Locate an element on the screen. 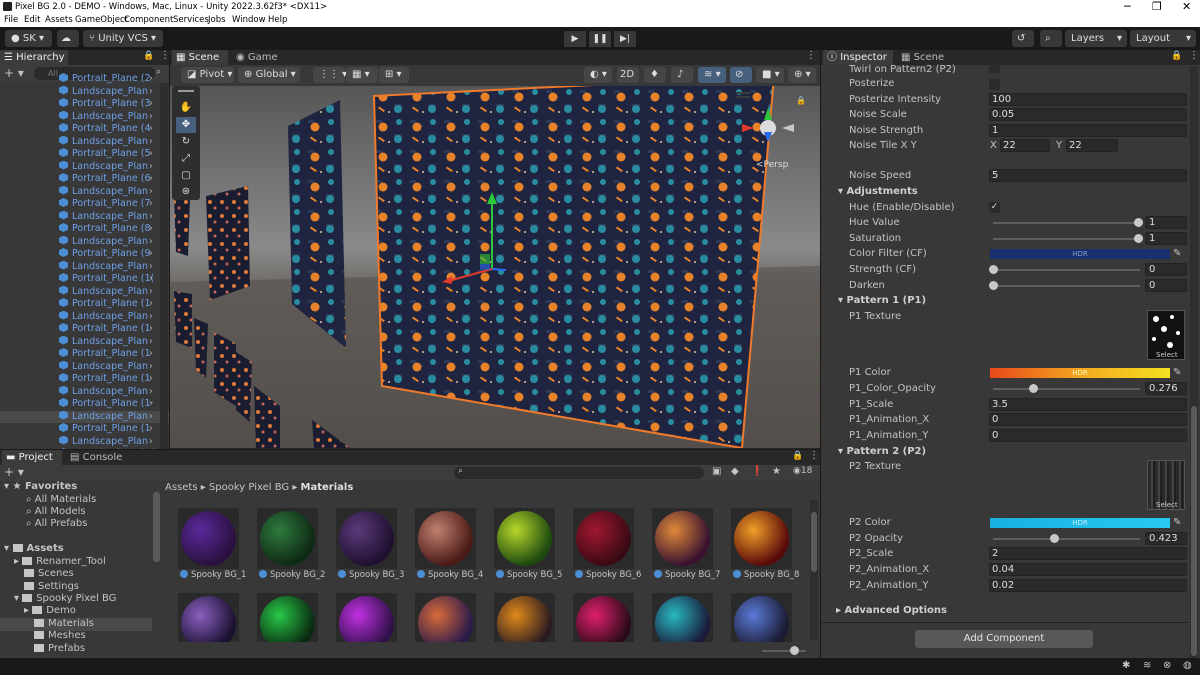 This screenshot has height=675, width=1200. rect-tool-icon: ▢ is located at coordinates (186, 176).